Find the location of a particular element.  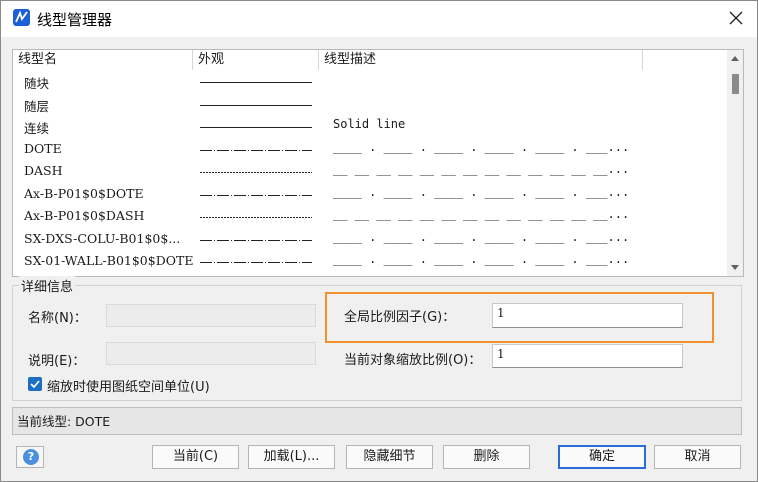

close-icon is located at coordinates (736, 18).